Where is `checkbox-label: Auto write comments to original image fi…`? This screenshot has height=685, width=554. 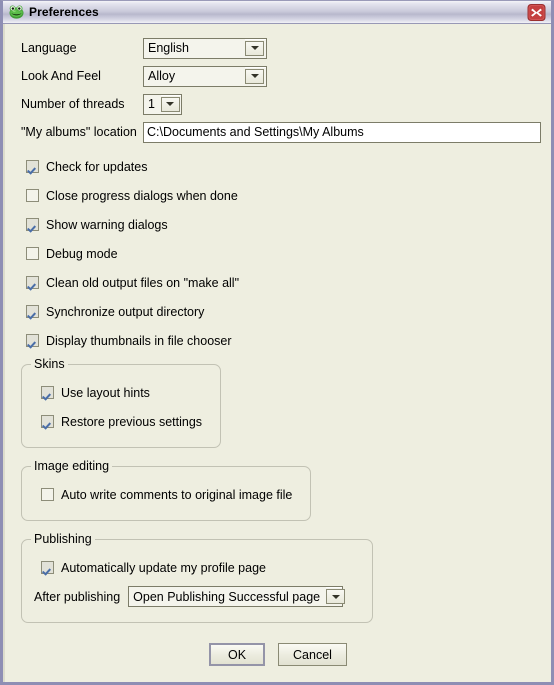 checkbox-label: Auto write comments to original image fi… is located at coordinates (177, 494).